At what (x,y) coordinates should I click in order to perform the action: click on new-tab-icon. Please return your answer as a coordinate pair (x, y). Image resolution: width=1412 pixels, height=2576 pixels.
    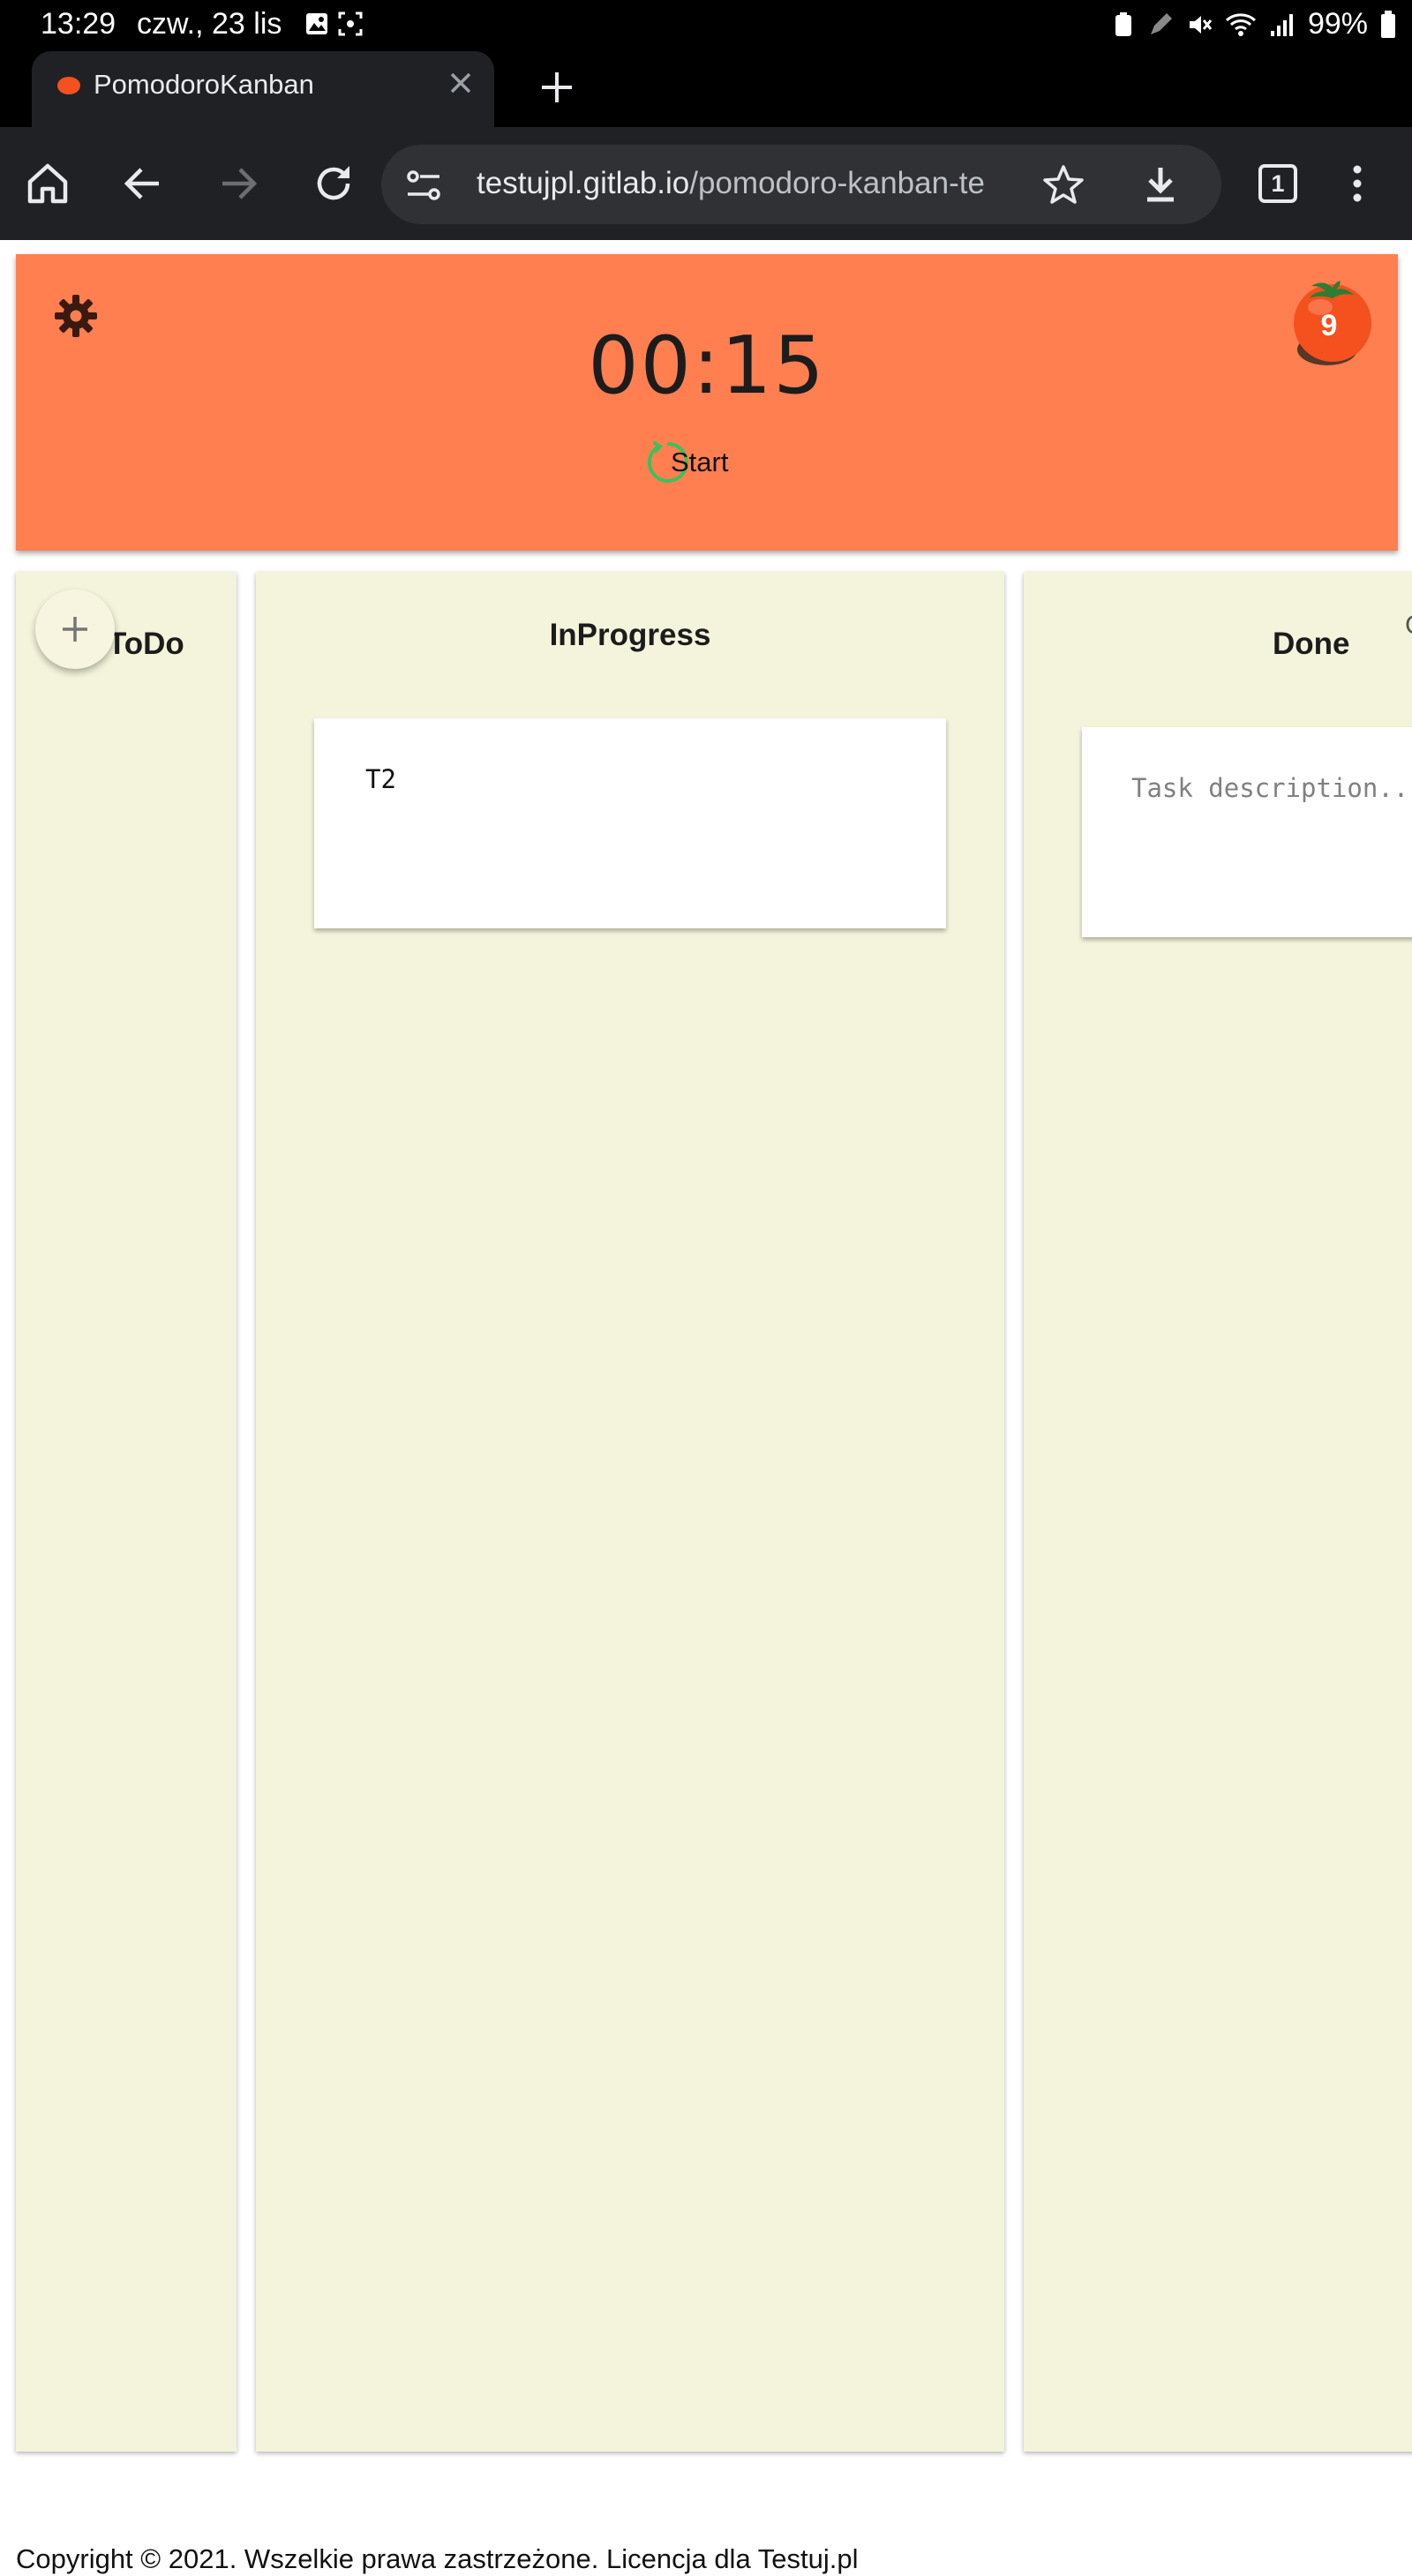
    Looking at the image, I should click on (557, 87).